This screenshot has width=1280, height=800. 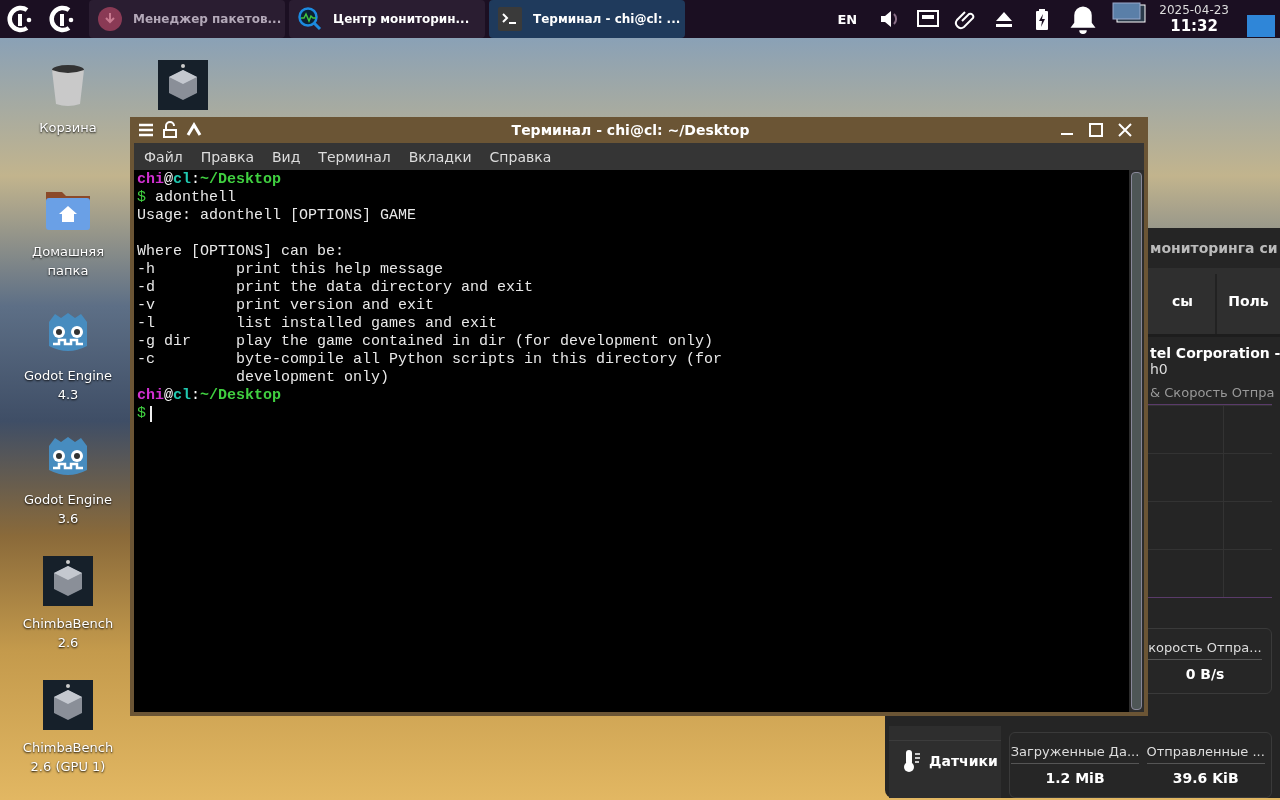 What do you see at coordinates (1182, 304) in the screenshot?
I see `tab: сы` at bounding box center [1182, 304].